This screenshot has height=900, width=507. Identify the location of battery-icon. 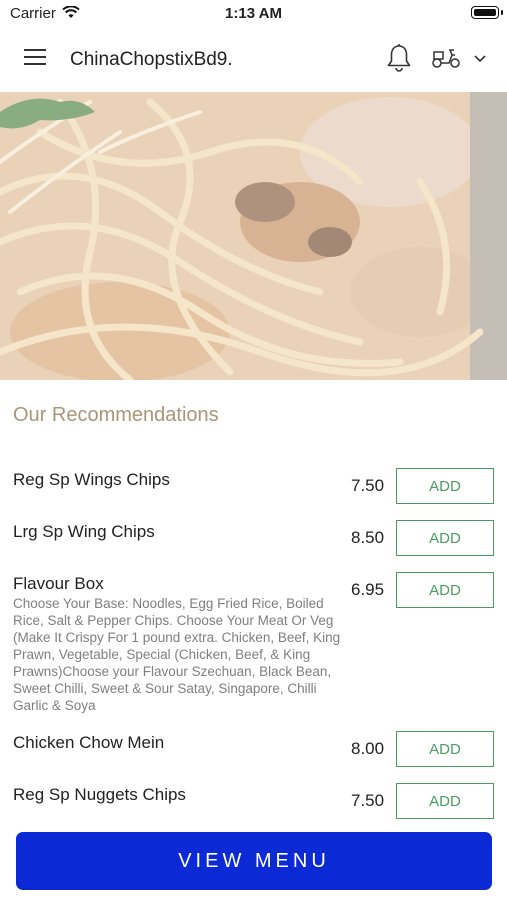
(487, 12).